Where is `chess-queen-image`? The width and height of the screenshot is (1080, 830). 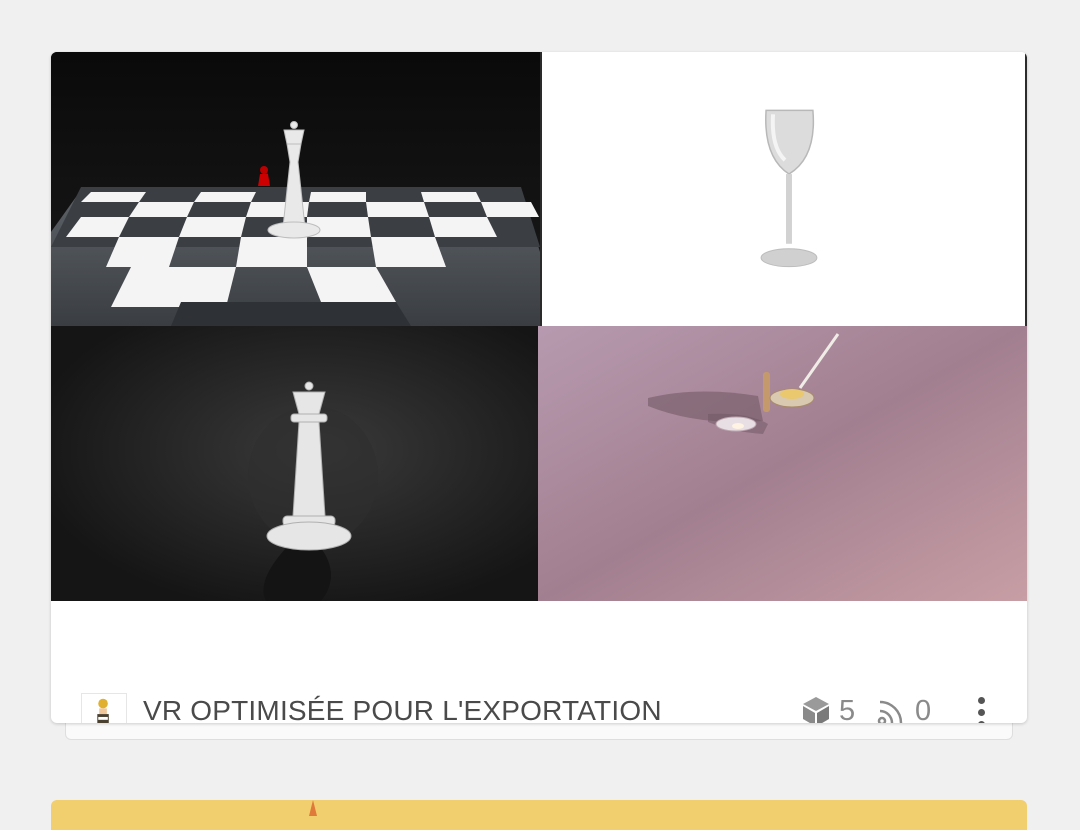 chess-queen-image is located at coordinates (294, 463).